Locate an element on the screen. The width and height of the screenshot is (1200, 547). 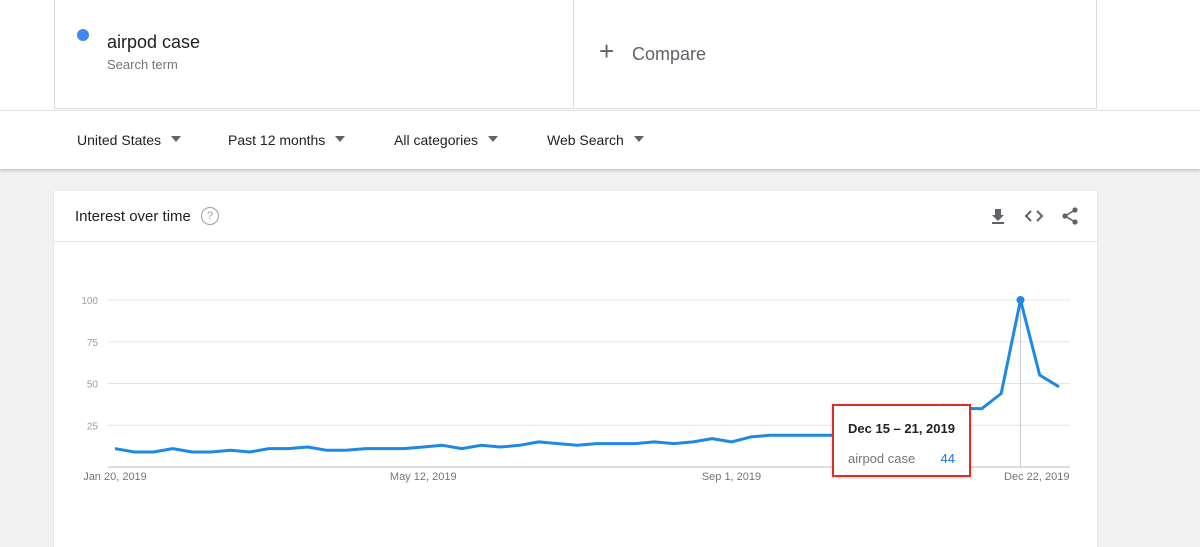
chart-point-markers is located at coordinates (1020, 300).